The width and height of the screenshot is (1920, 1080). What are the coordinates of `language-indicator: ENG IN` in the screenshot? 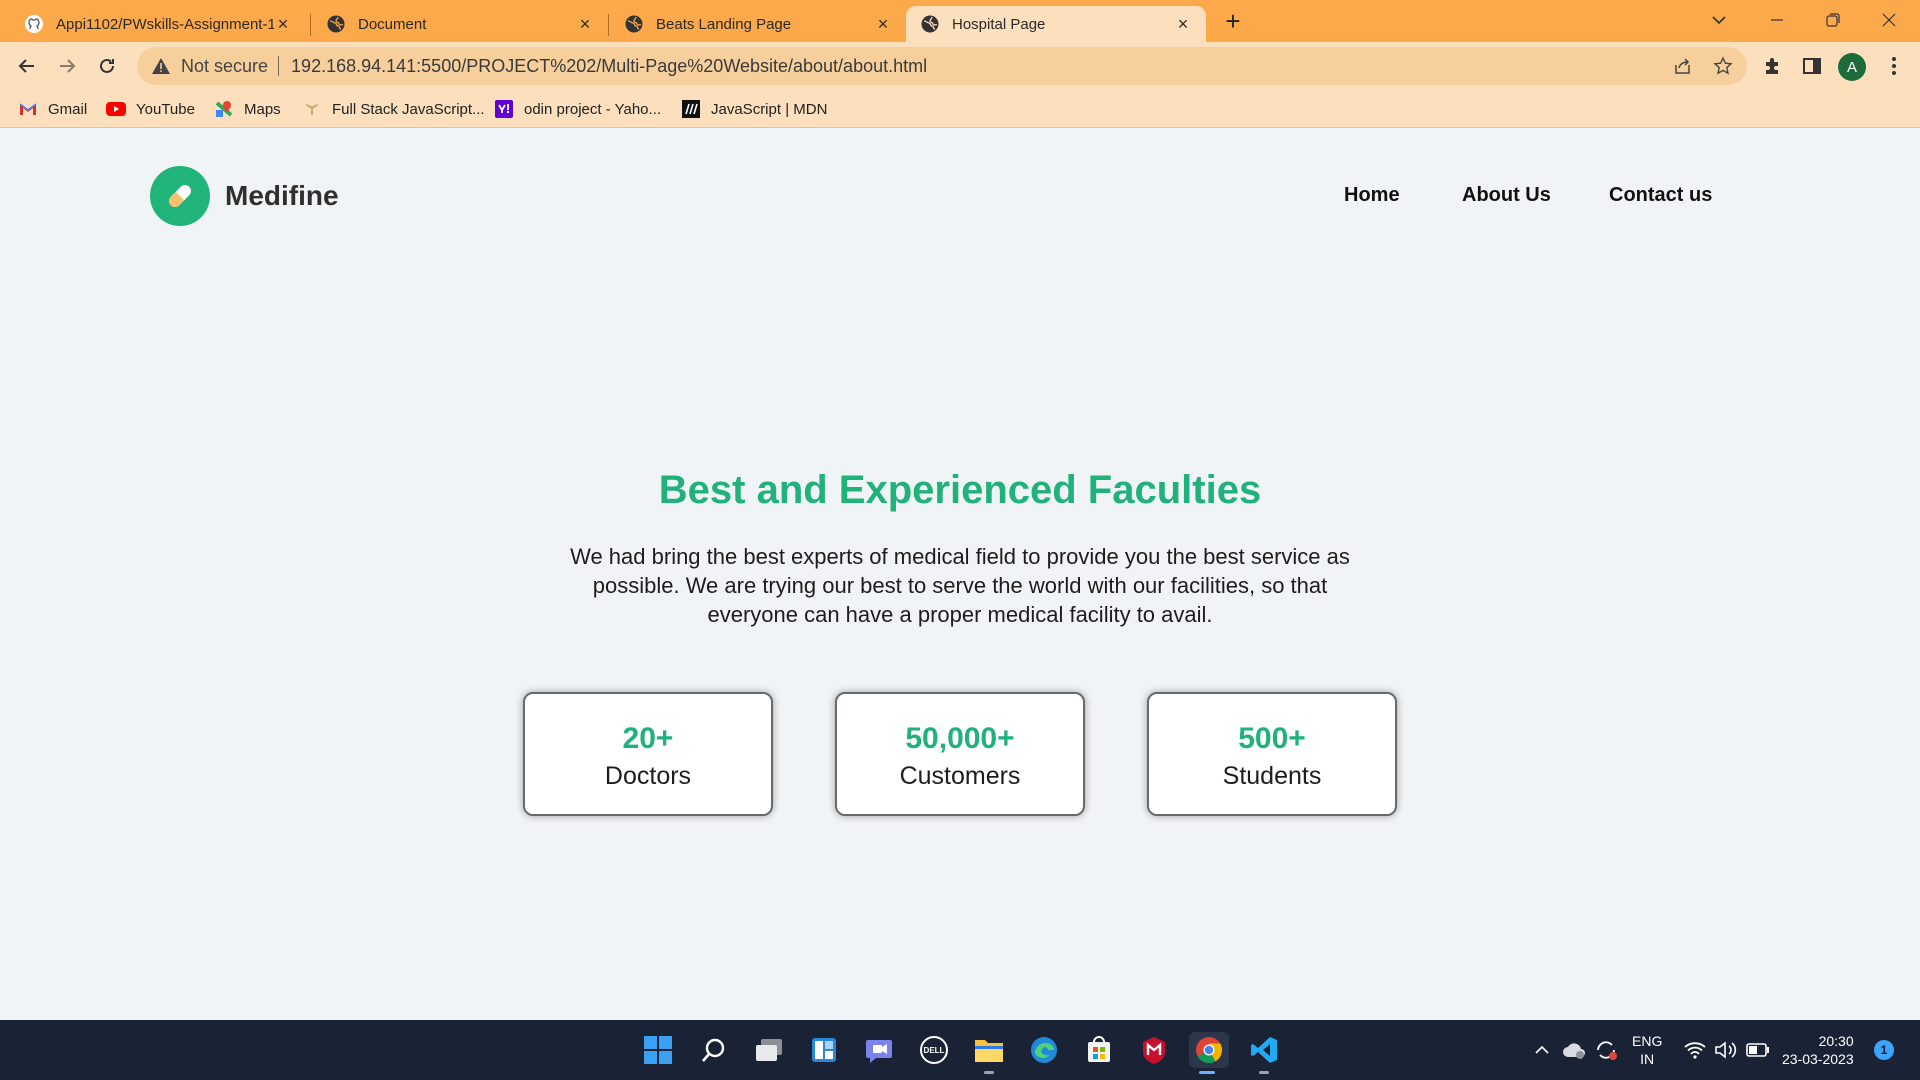 It's located at (1647, 1050).